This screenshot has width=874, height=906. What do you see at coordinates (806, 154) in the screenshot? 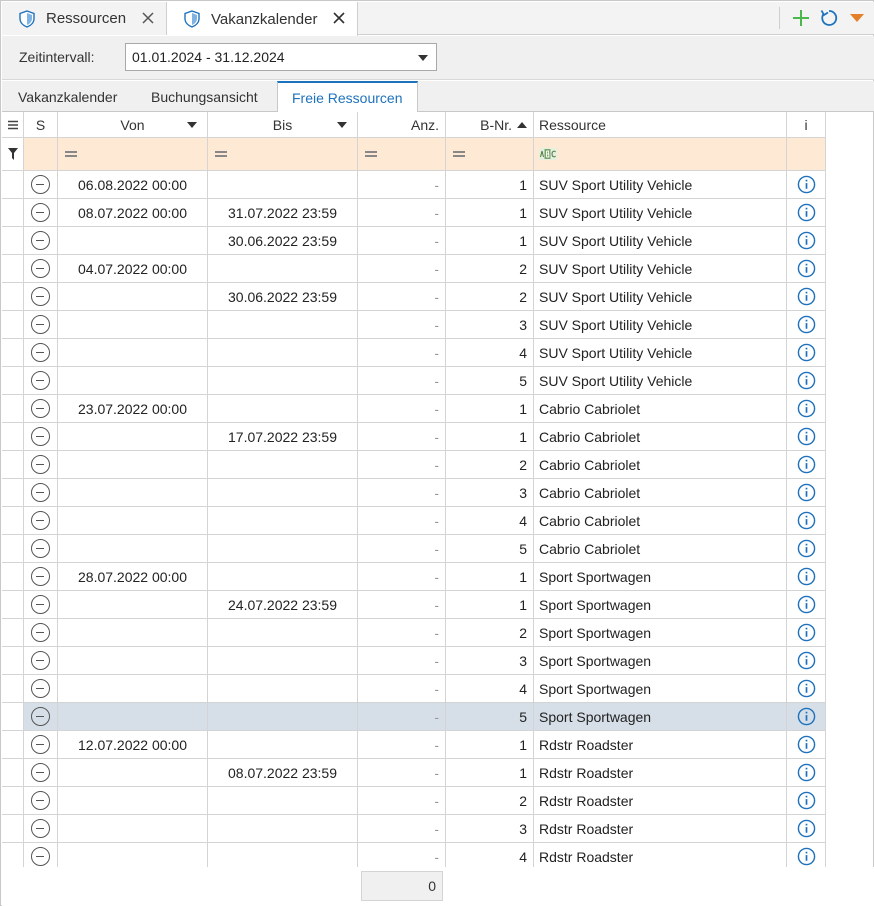
I see `filter-cell-i` at bounding box center [806, 154].